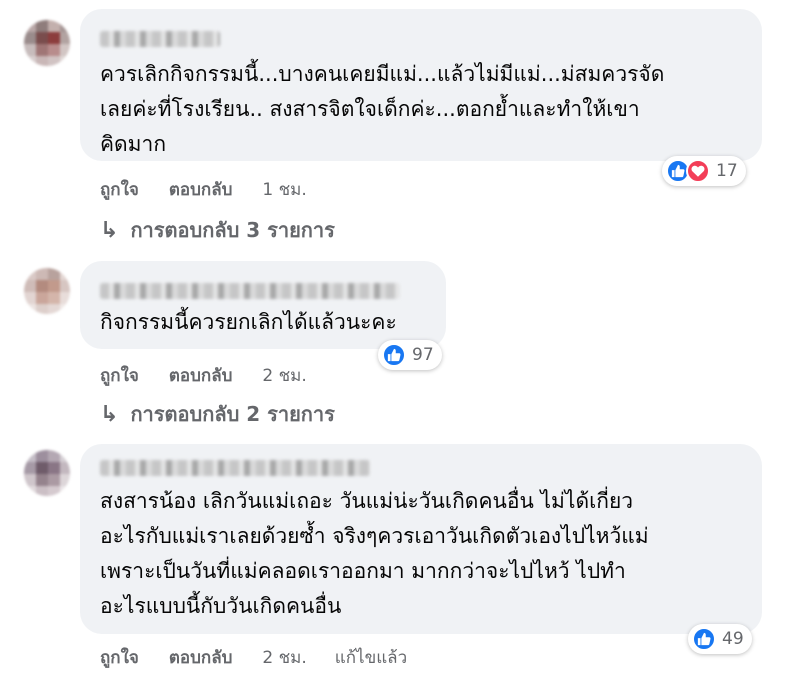 This screenshot has width=800, height=676. What do you see at coordinates (727, 171) in the screenshot?
I see `reaction-count: 17` at bounding box center [727, 171].